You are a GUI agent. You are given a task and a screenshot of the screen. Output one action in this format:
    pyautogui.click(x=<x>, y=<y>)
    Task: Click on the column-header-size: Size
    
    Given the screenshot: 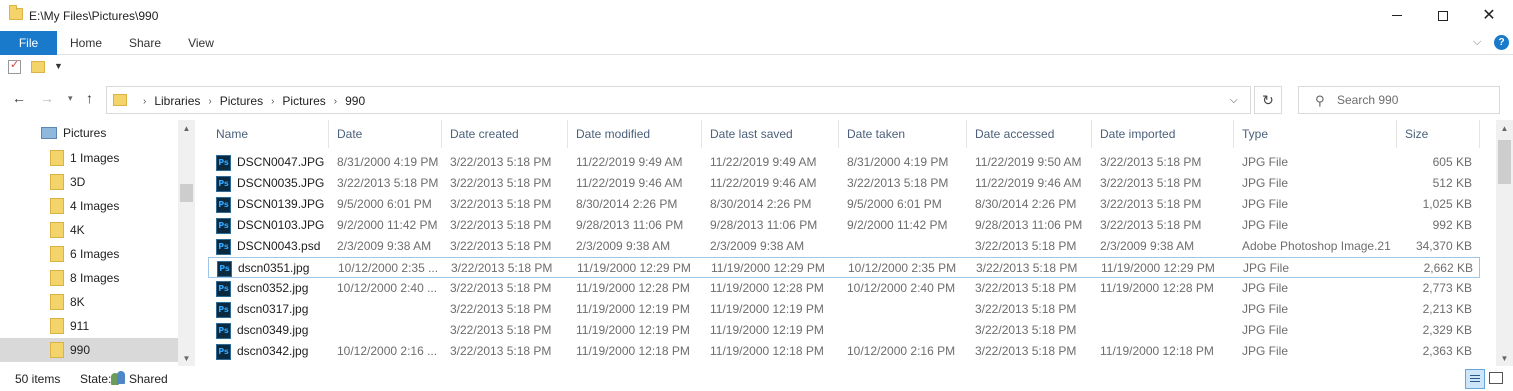 What is the action you would take?
    pyautogui.click(x=1438, y=134)
    